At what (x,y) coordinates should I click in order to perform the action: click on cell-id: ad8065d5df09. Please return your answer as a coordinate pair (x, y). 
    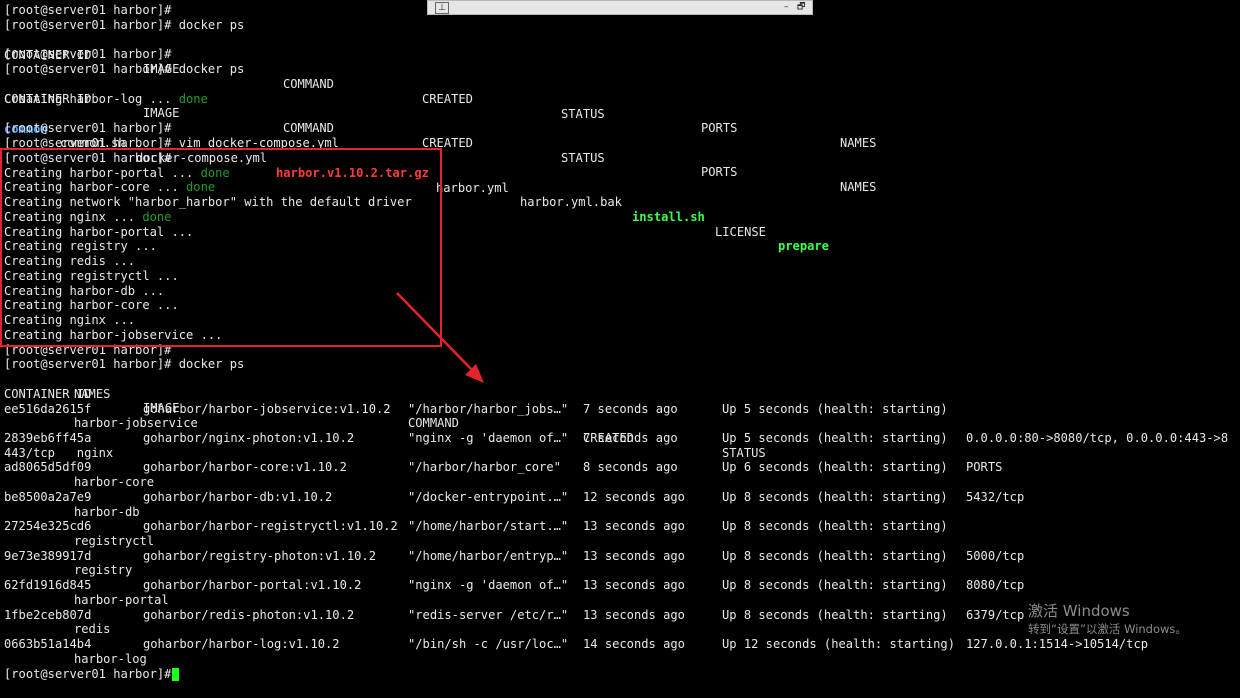
    Looking at the image, I should click on (48, 467).